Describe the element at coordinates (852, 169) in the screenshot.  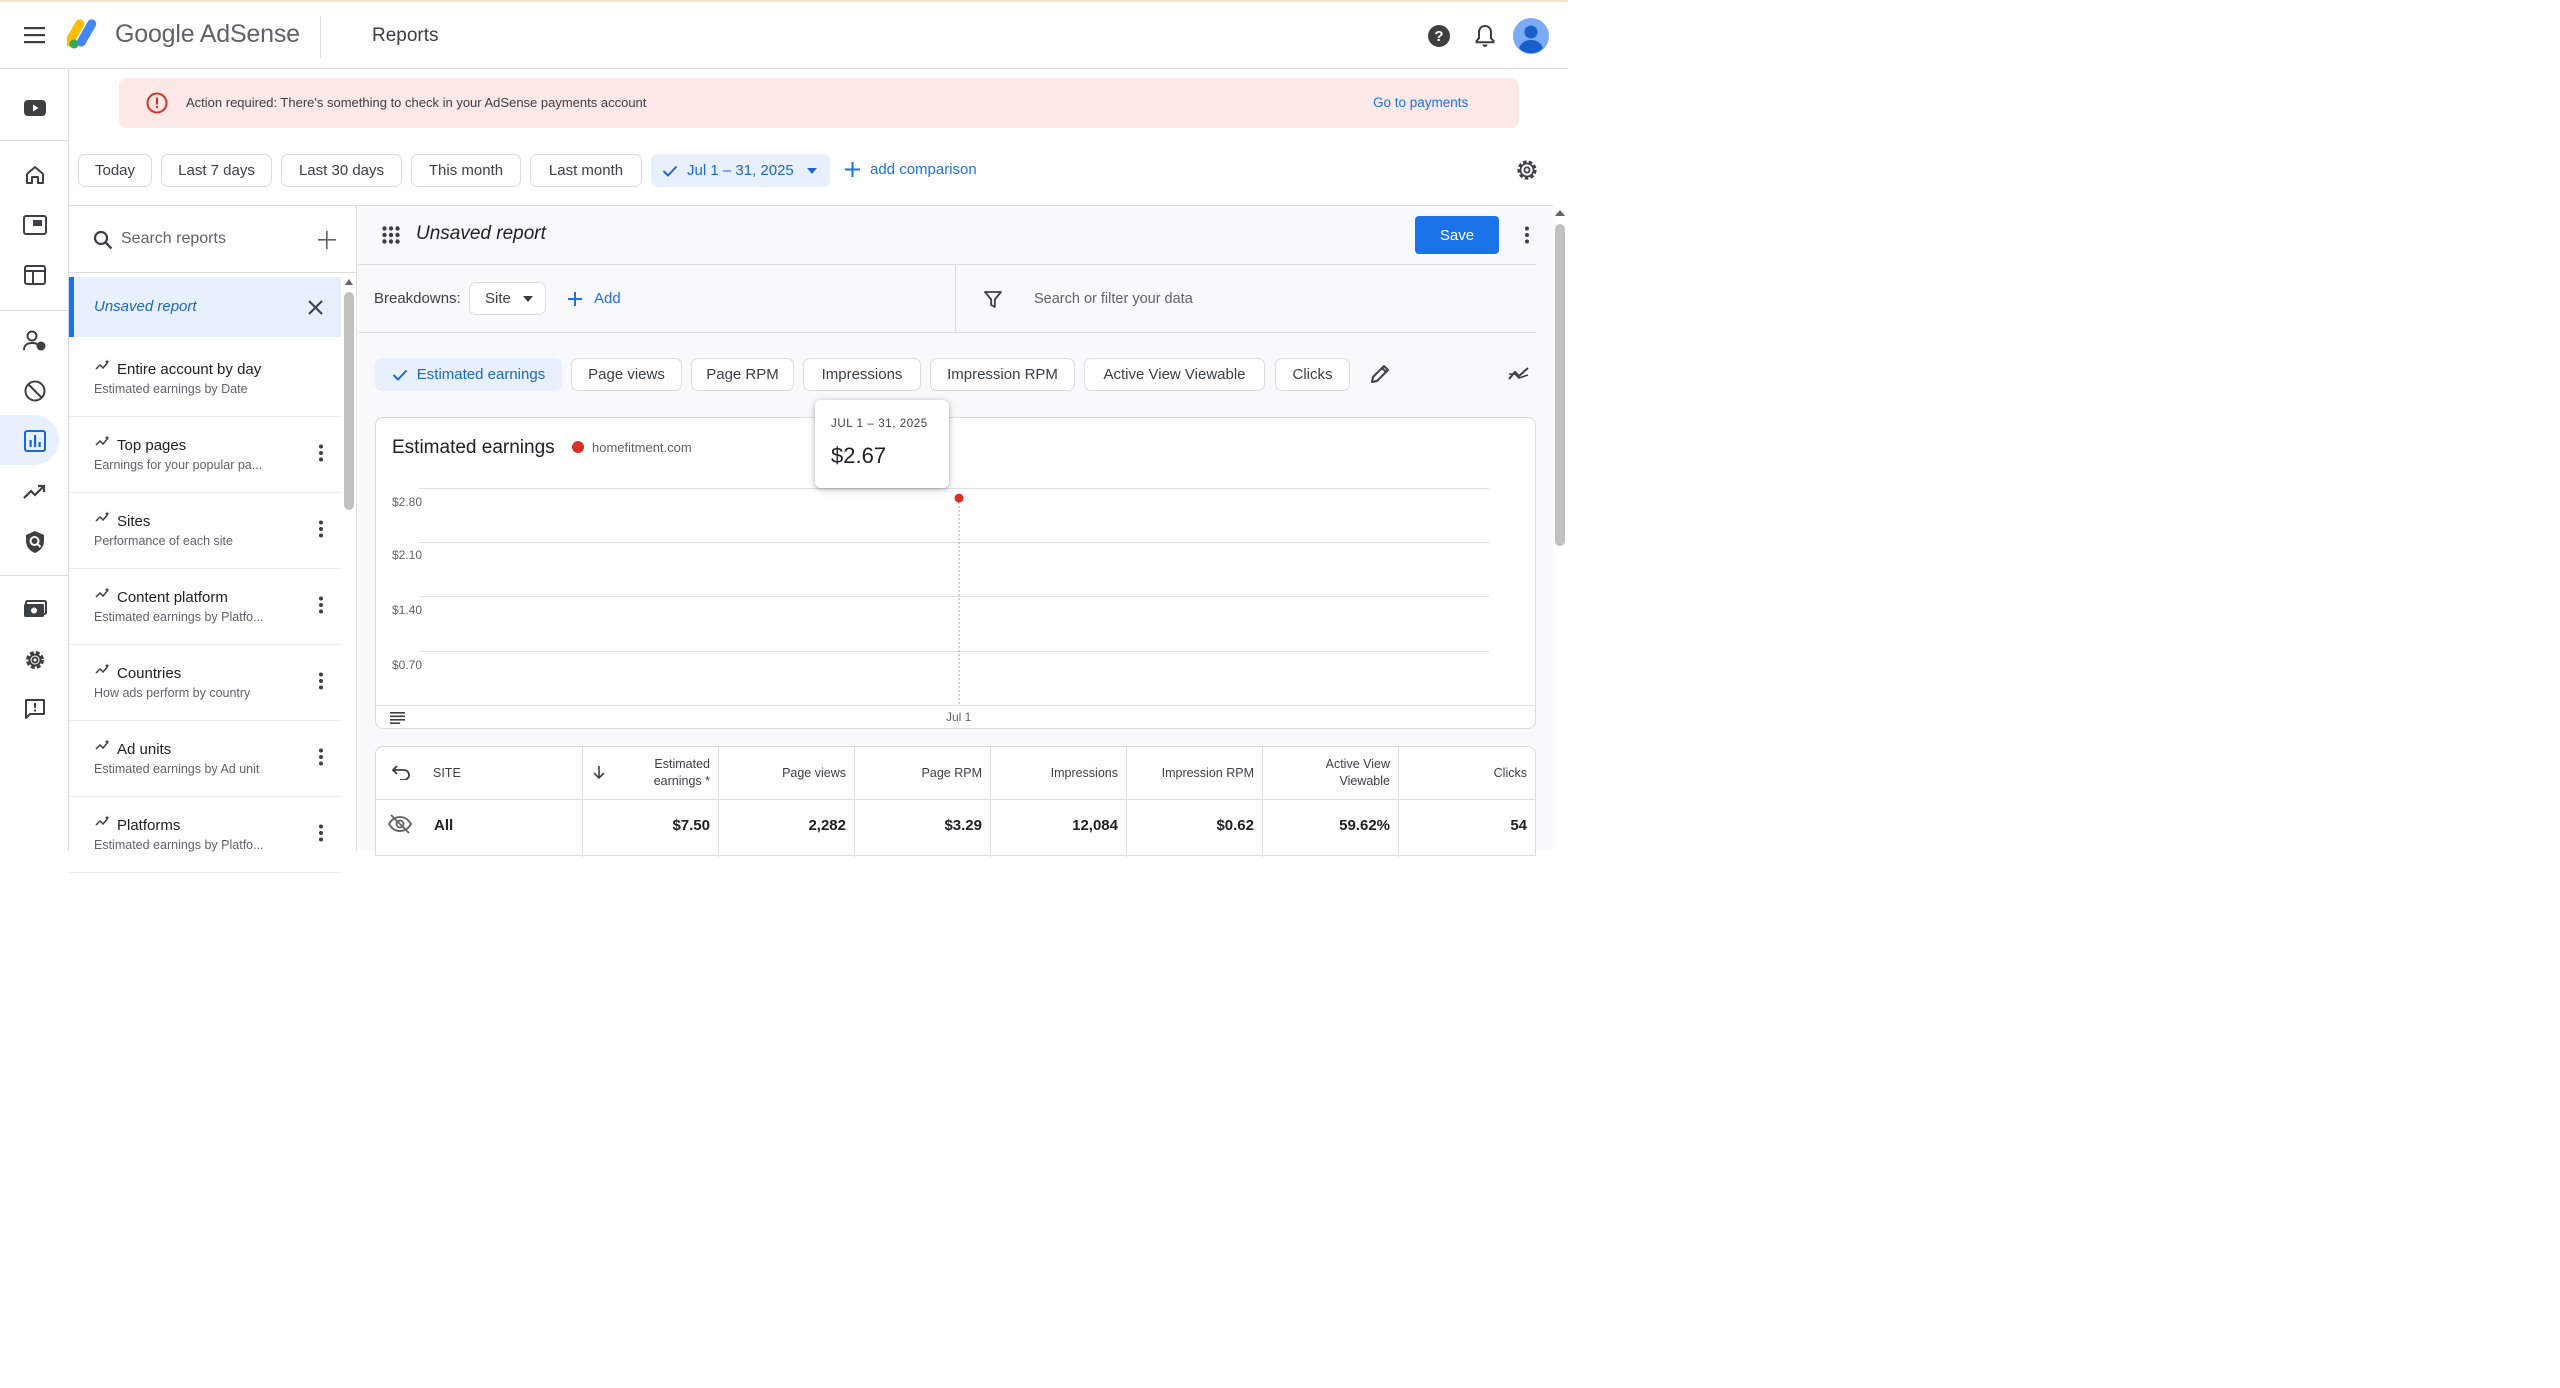
I see `add-comparison-plus-icon` at that location.